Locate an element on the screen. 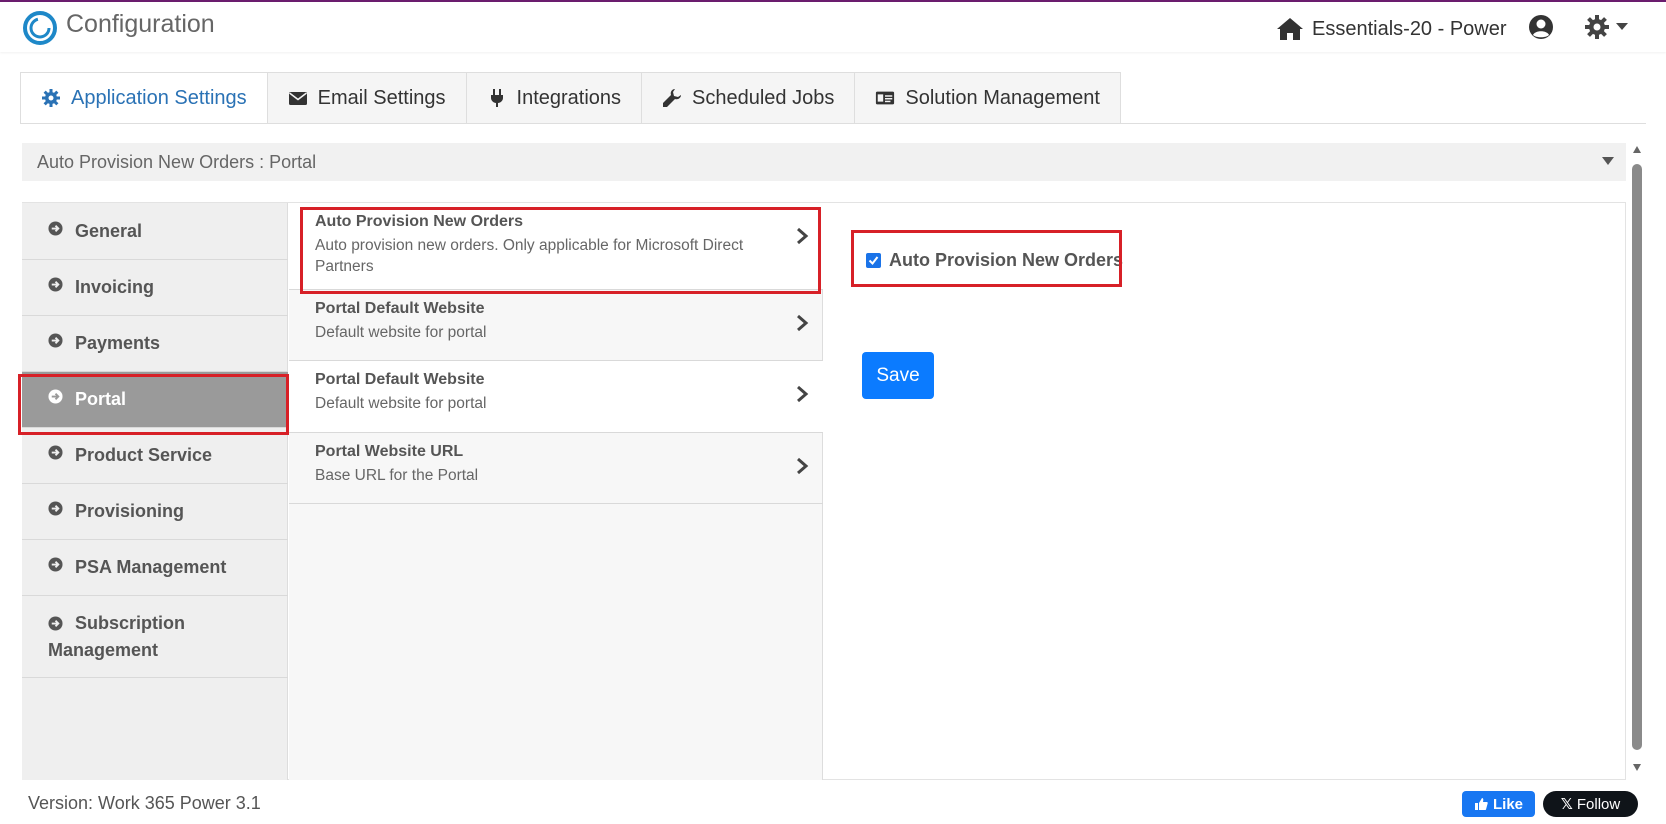 The height and width of the screenshot is (824, 1666). plug-icon is located at coordinates (496, 98).